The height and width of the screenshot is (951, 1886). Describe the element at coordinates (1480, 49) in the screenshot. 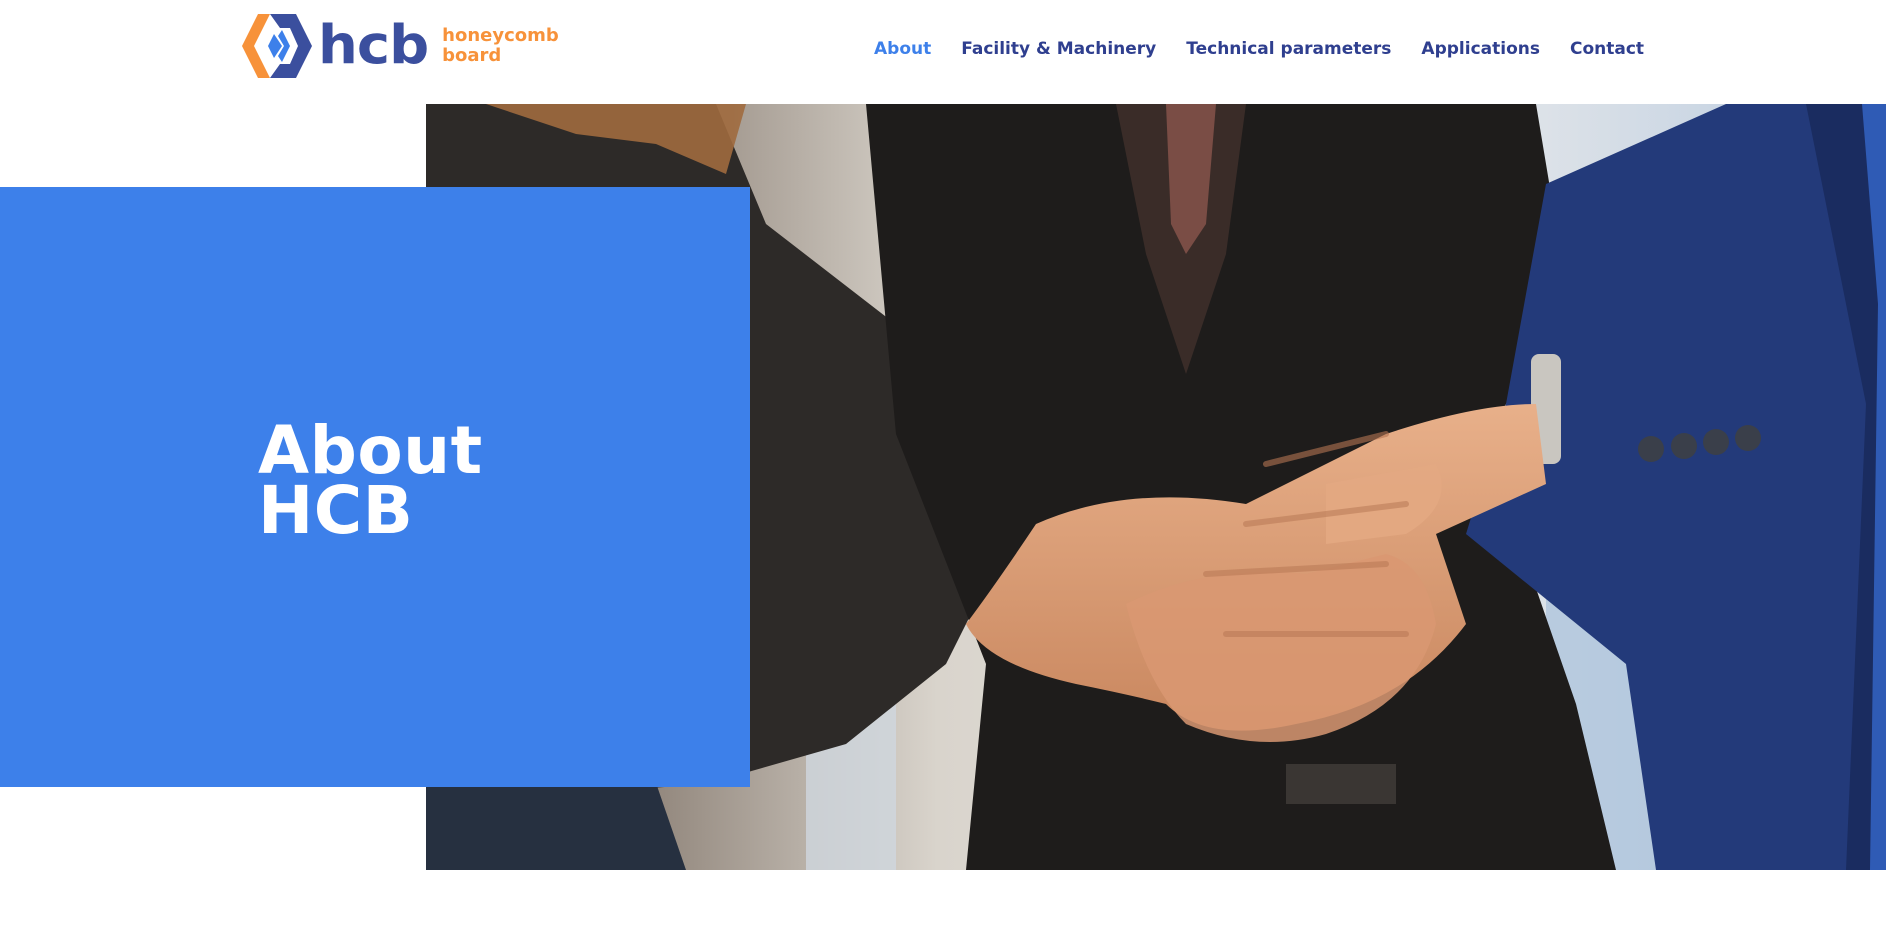

I see `nav-item-applications: Applications` at that location.